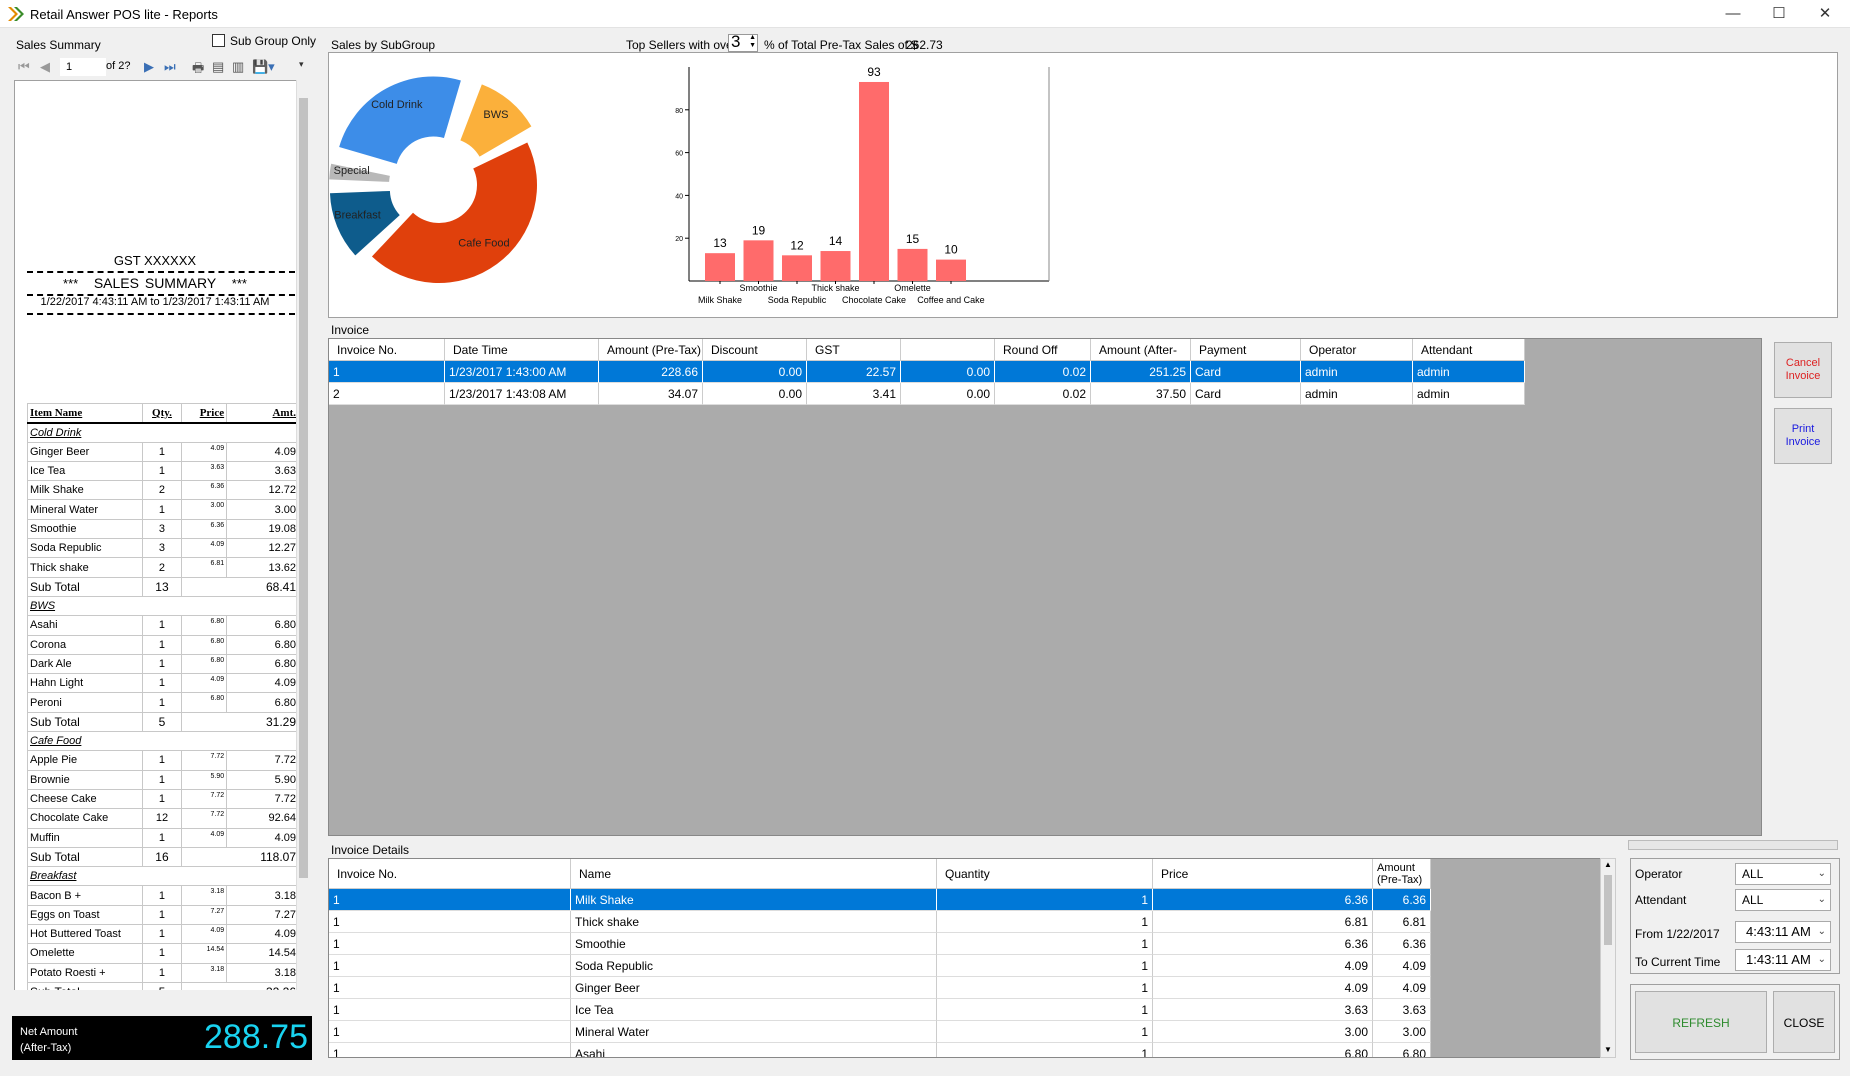 This screenshot has height=1076, width=1850. What do you see at coordinates (218, 40) in the screenshot?
I see `sub-group-only-checkbox` at bounding box center [218, 40].